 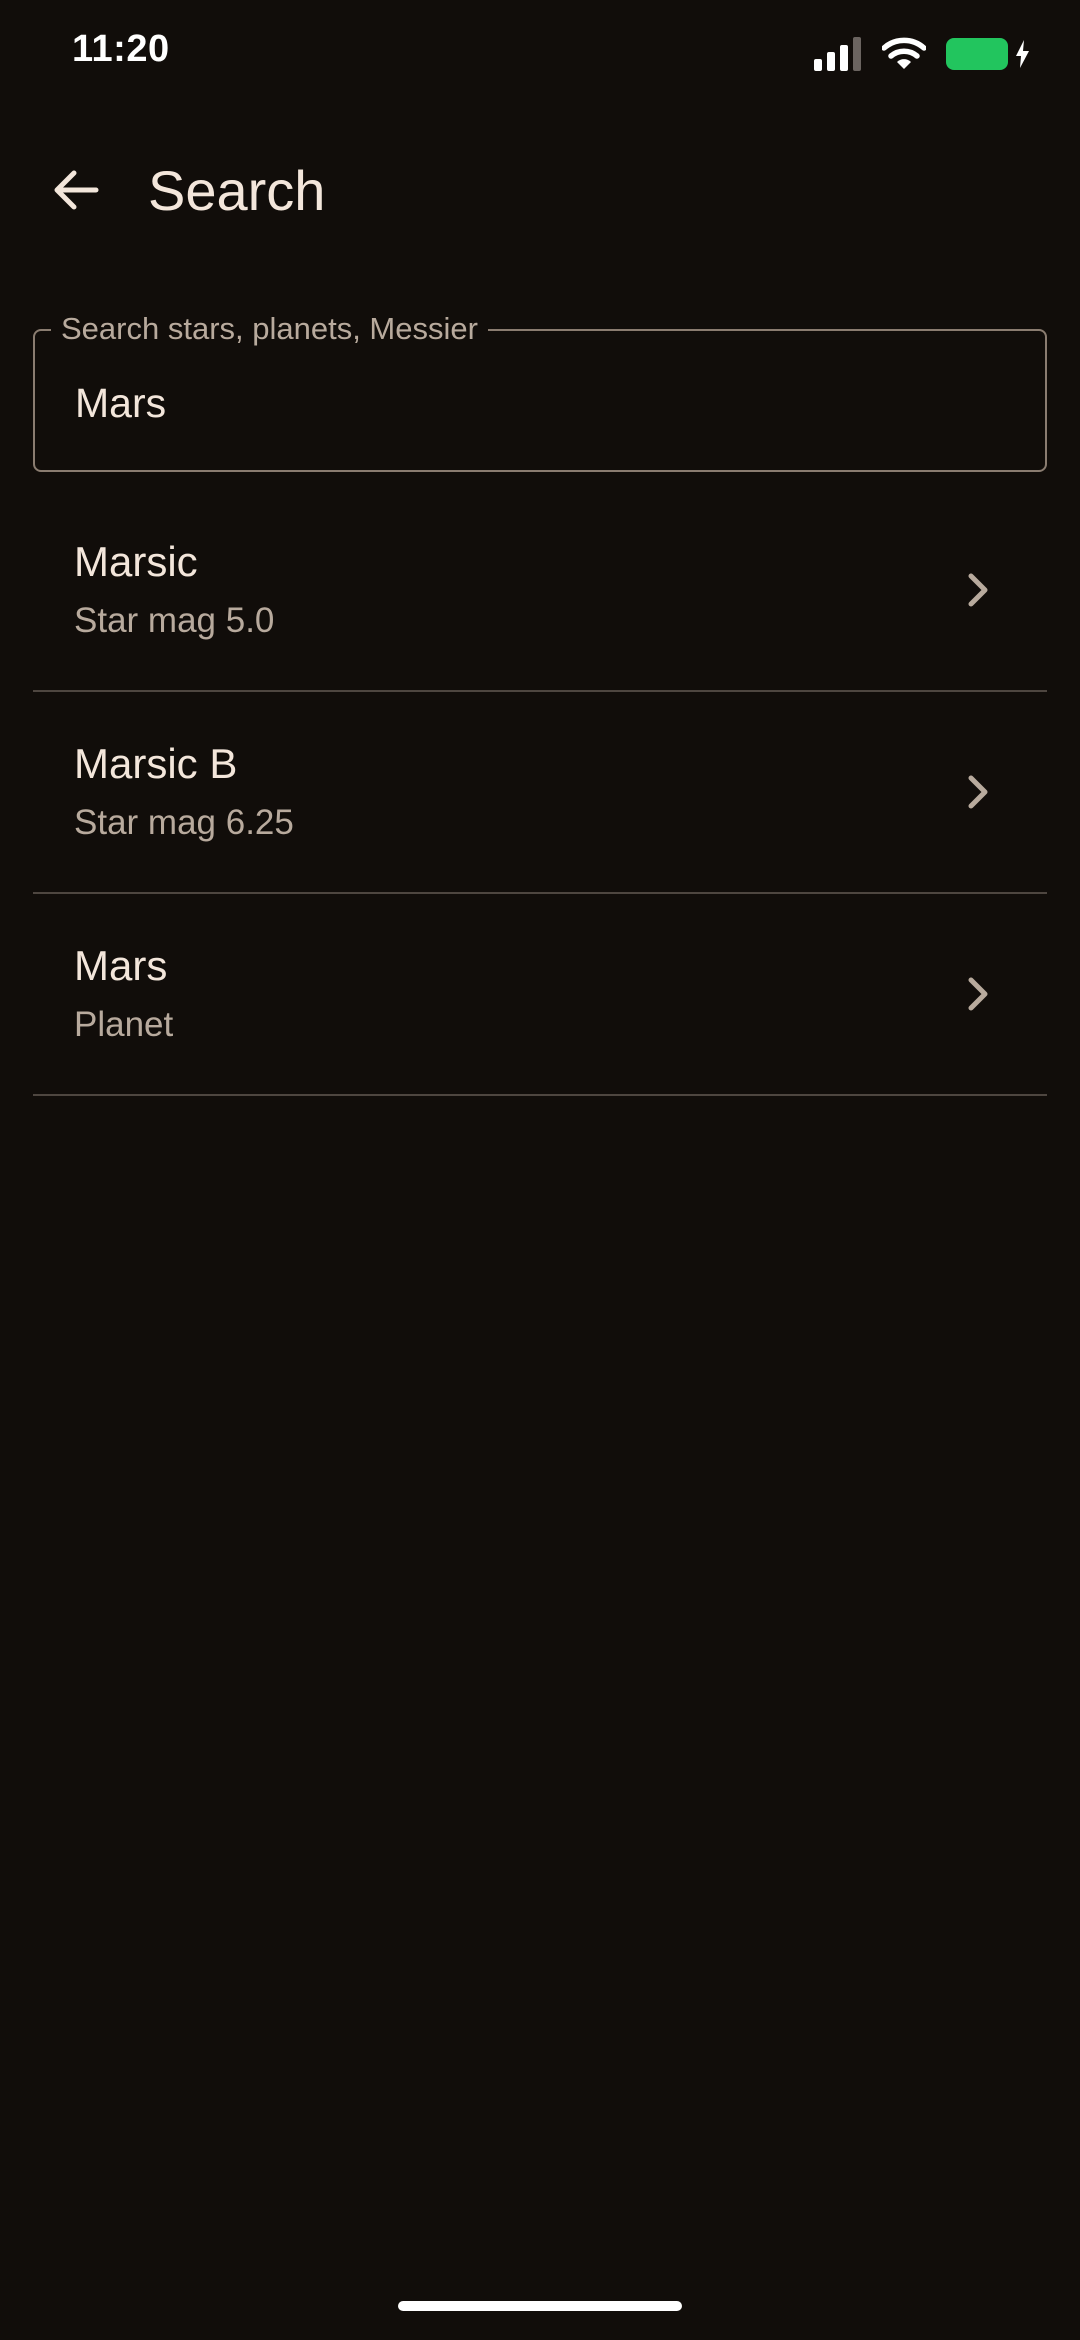 What do you see at coordinates (540, 55) in the screenshot?
I see `status-bar: 11:20` at bounding box center [540, 55].